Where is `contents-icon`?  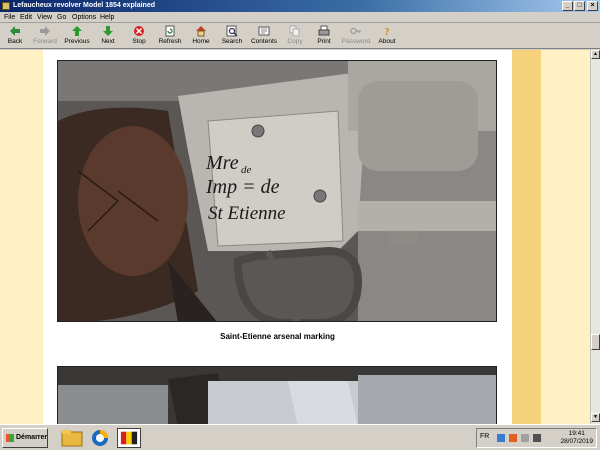 contents-icon is located at coordinates (264, 31).